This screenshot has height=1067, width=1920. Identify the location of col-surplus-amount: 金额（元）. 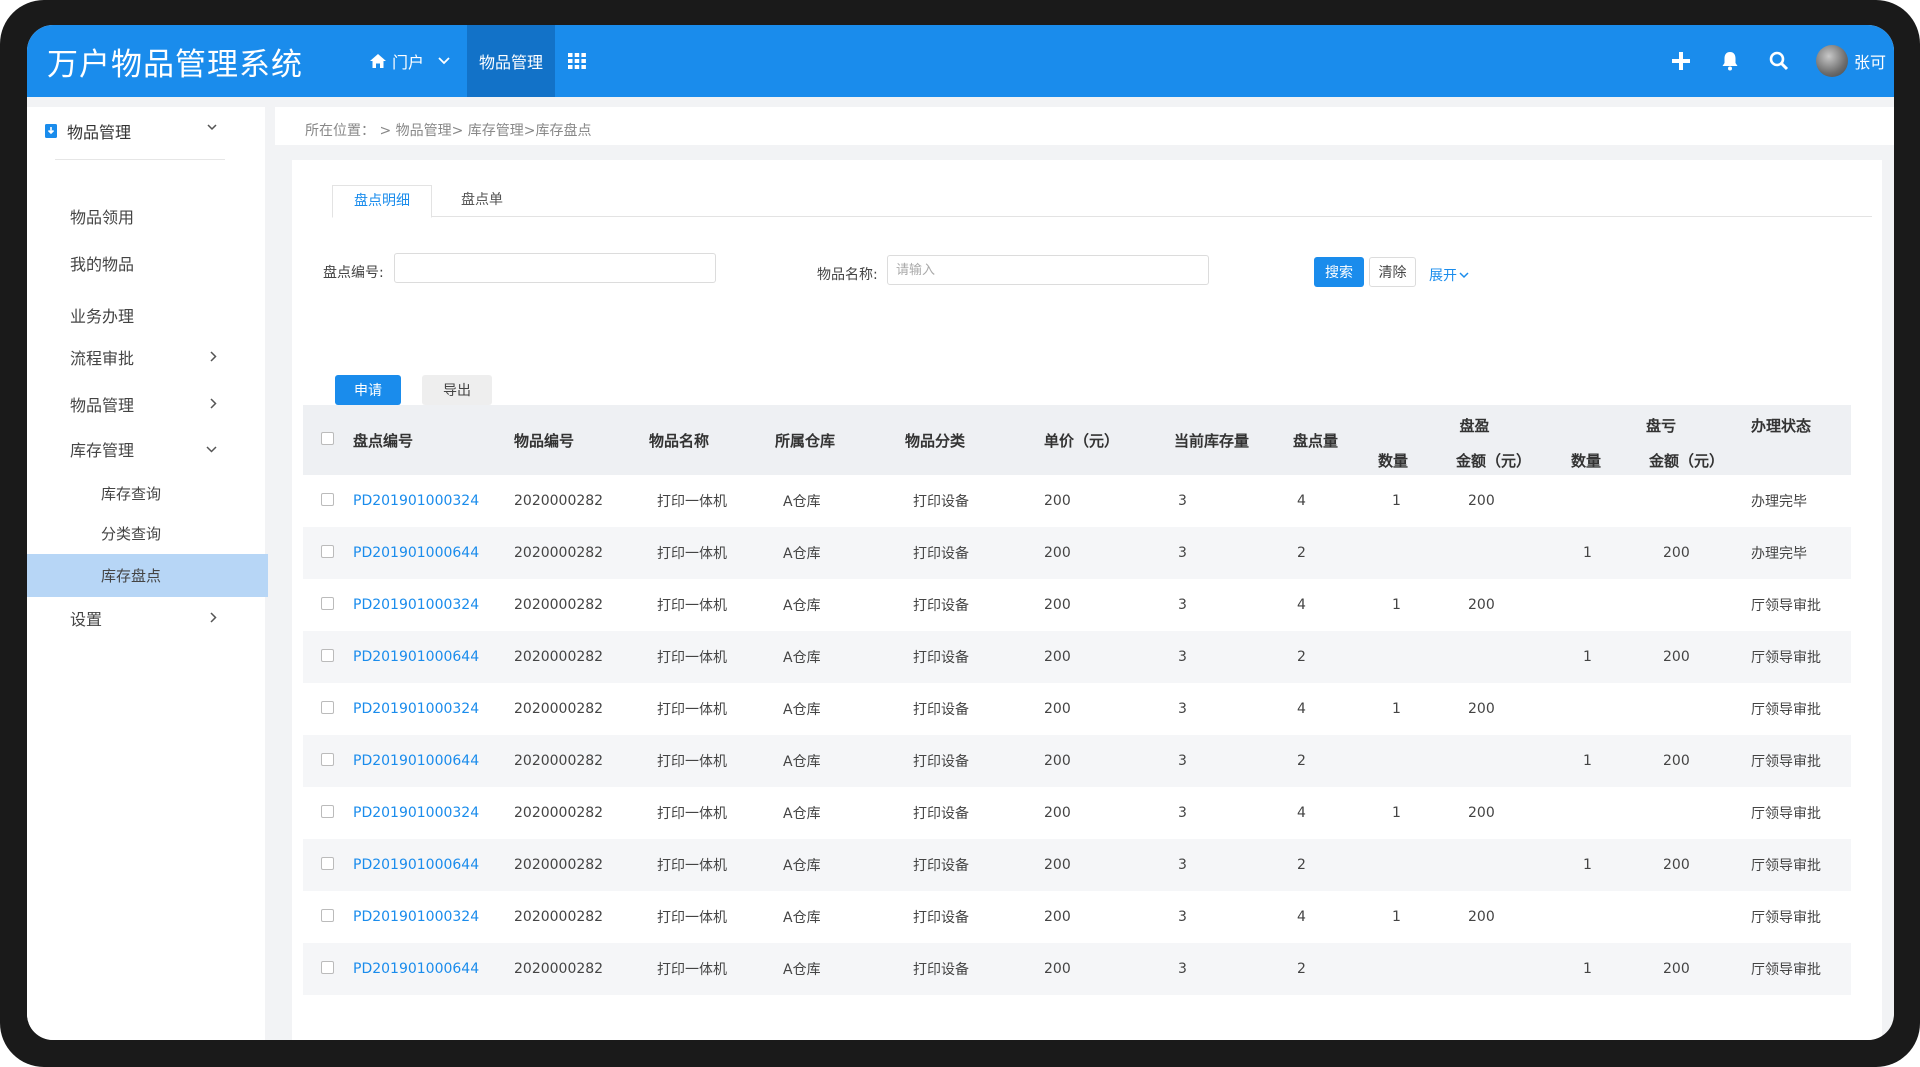
(1514, 460).